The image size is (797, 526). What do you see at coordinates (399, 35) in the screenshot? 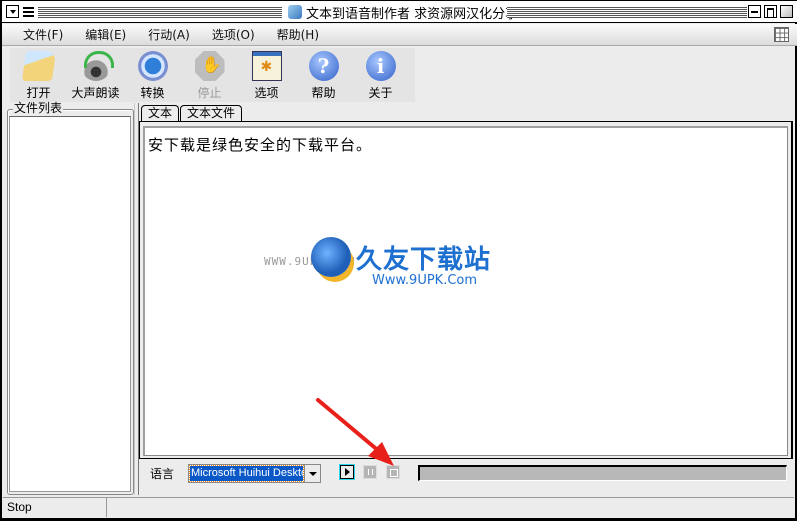
I see `menu-bar: 文件(F) 编辑(E) 行动(A) 选项(O) 帮助(H)` at bounding box center [399, 35].